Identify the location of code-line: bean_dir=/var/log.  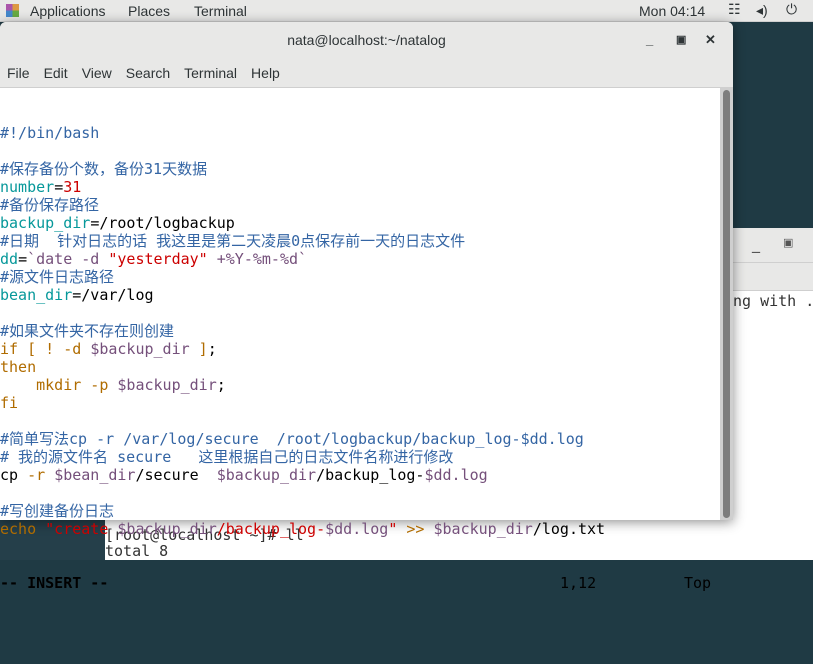
(360, 295).